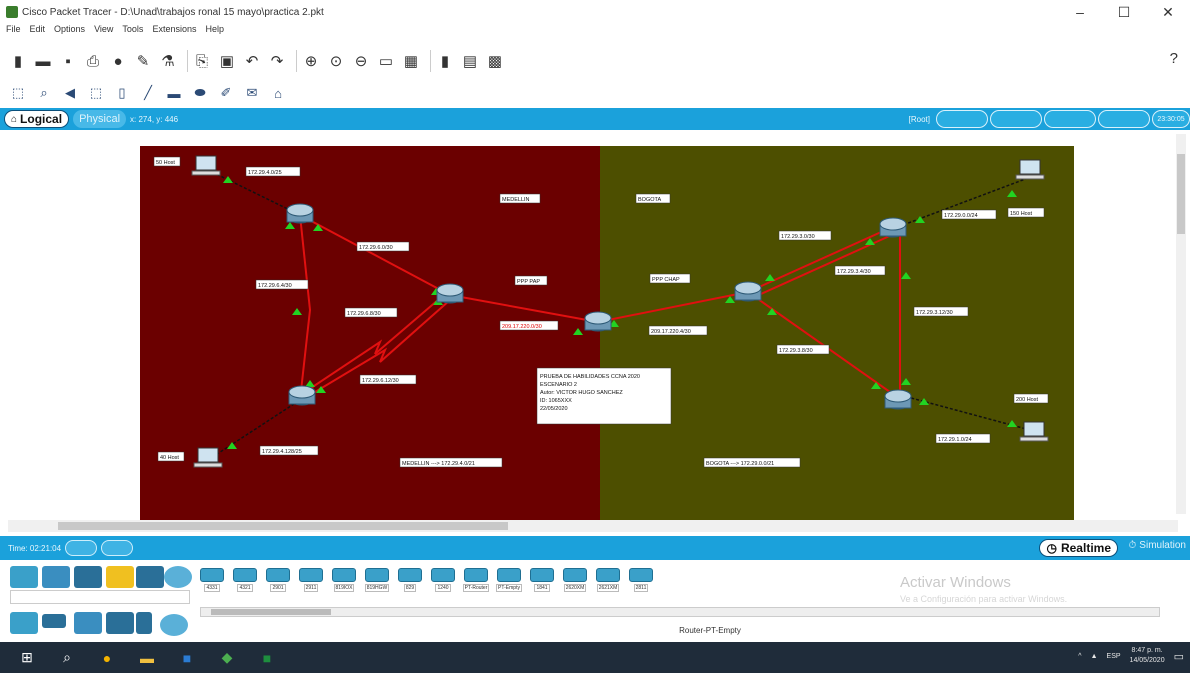  What do you see at coordinates (919, 119) in the screenshot?
I see `root-label: [Root]` at bounding box center [919, 119].